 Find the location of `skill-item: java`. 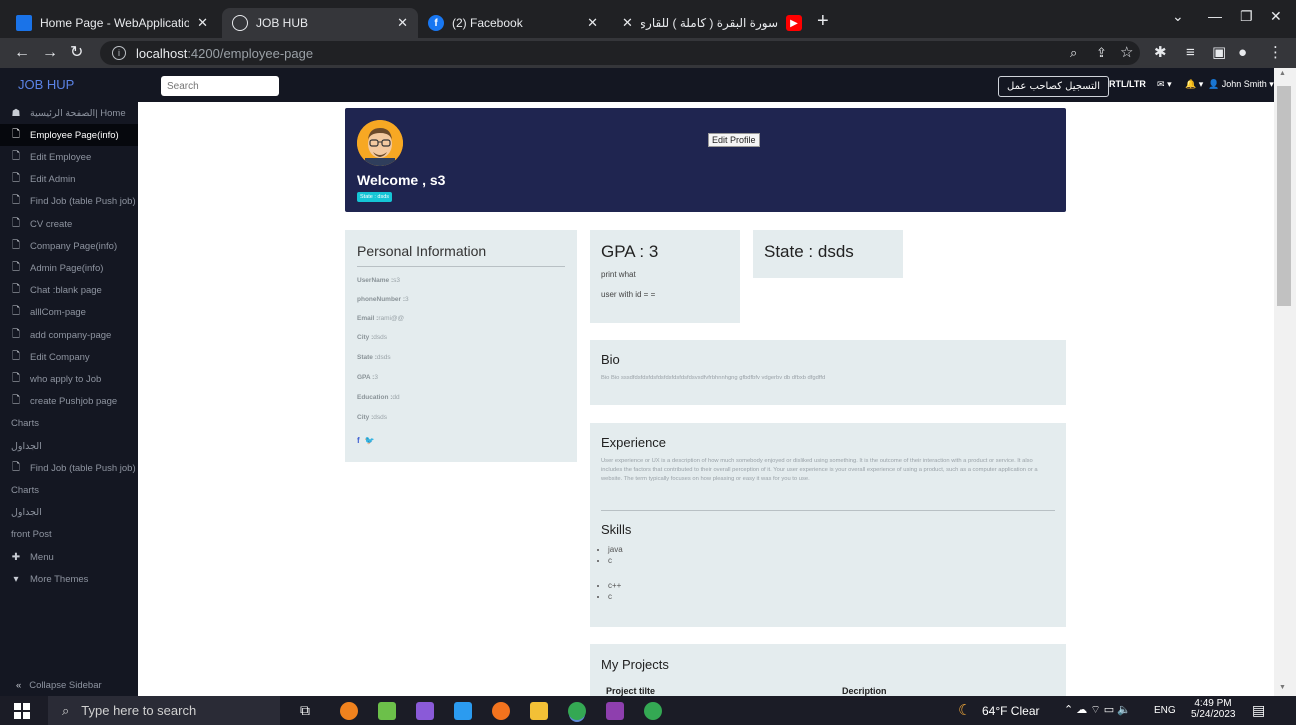

skill-item: java is located at coordinates (615, 550).